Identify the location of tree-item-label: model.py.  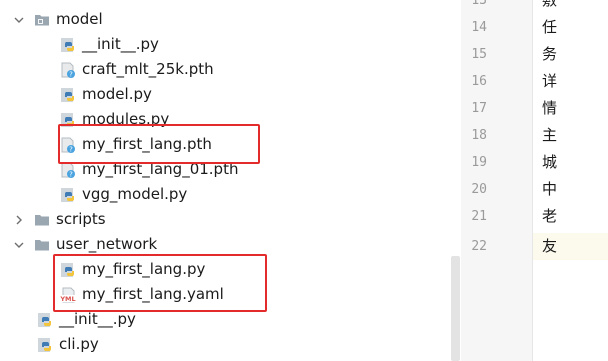
(117, 94).